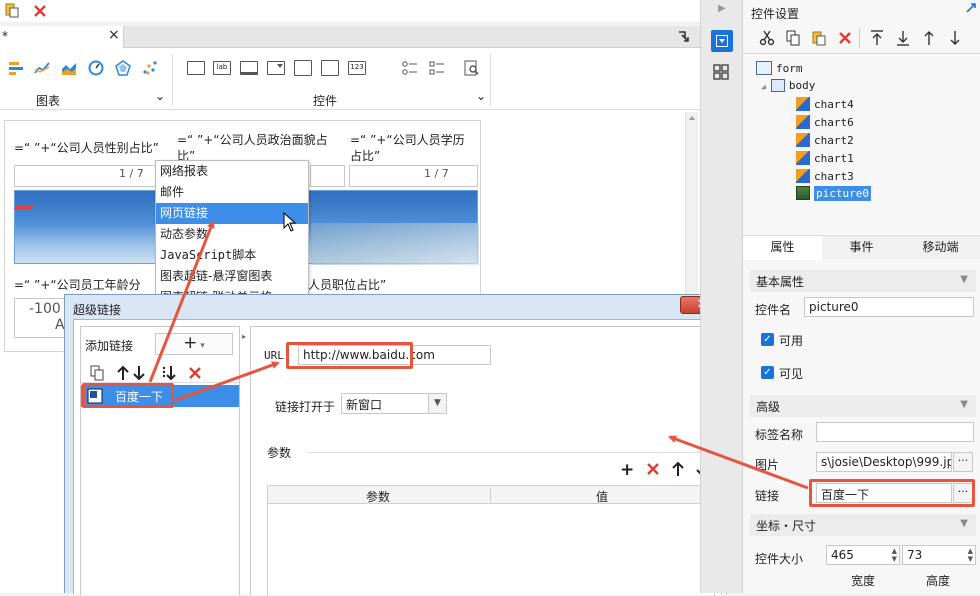 The height and width of the screenshot is (596, 980). I want to click on tab-mobile: 移动端, so click(940, 248).